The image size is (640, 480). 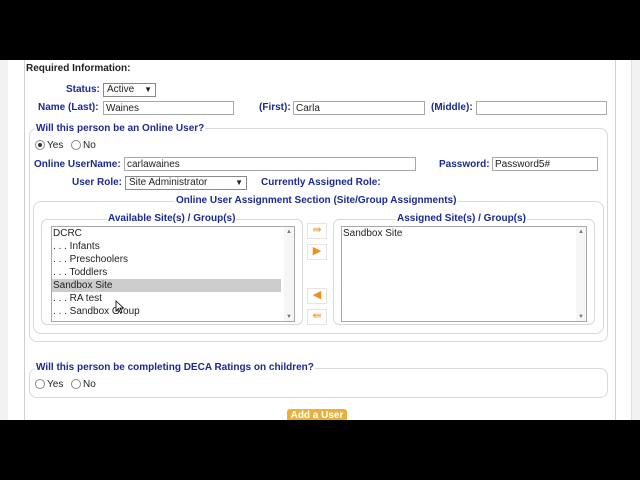 I want to click on assigned-scrollbar: ▲ ▼, so click(x=581, y=274).